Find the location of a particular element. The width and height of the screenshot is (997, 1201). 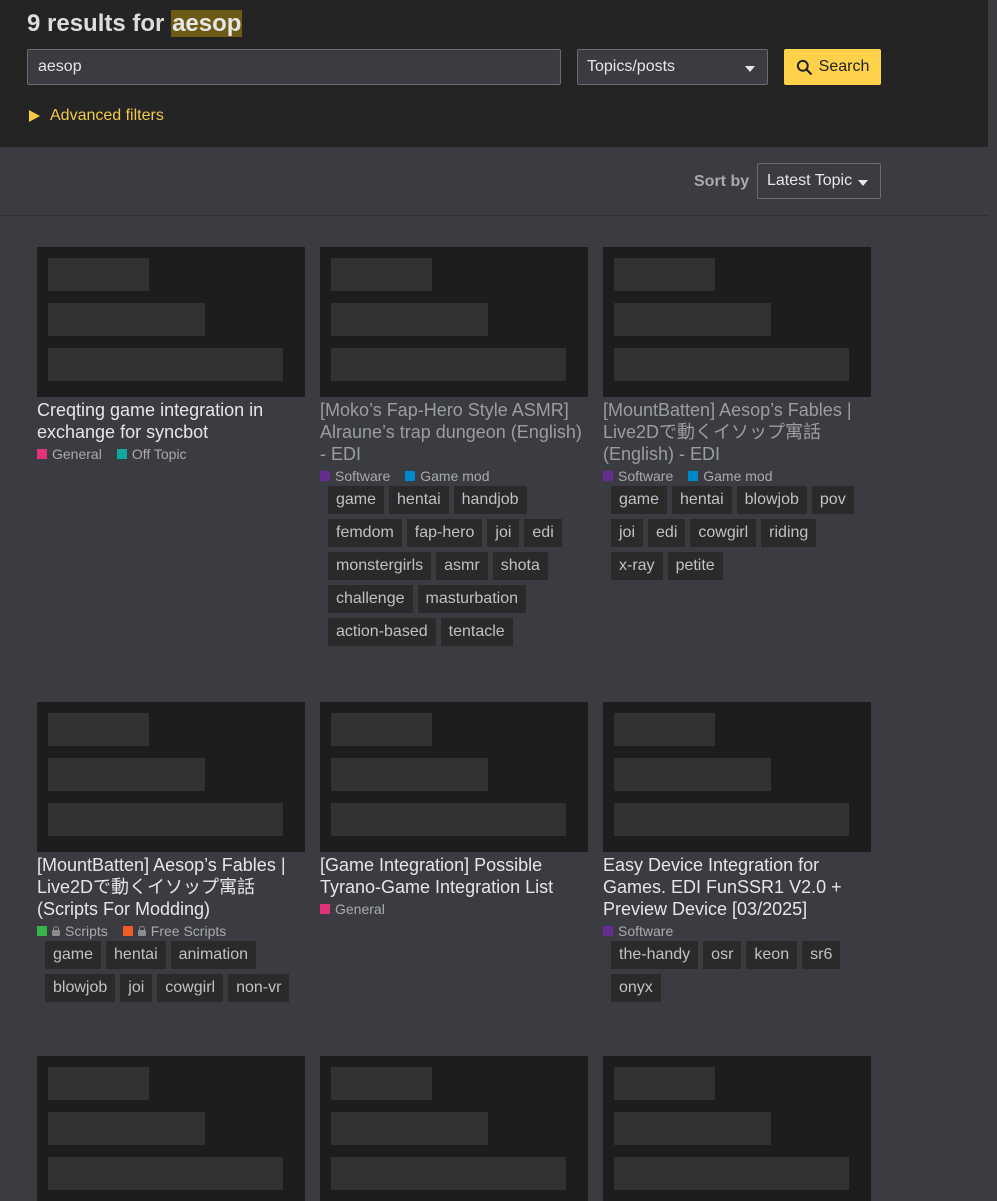

category-list: Scripts Free Scripts is located at coordinates (171, 931).